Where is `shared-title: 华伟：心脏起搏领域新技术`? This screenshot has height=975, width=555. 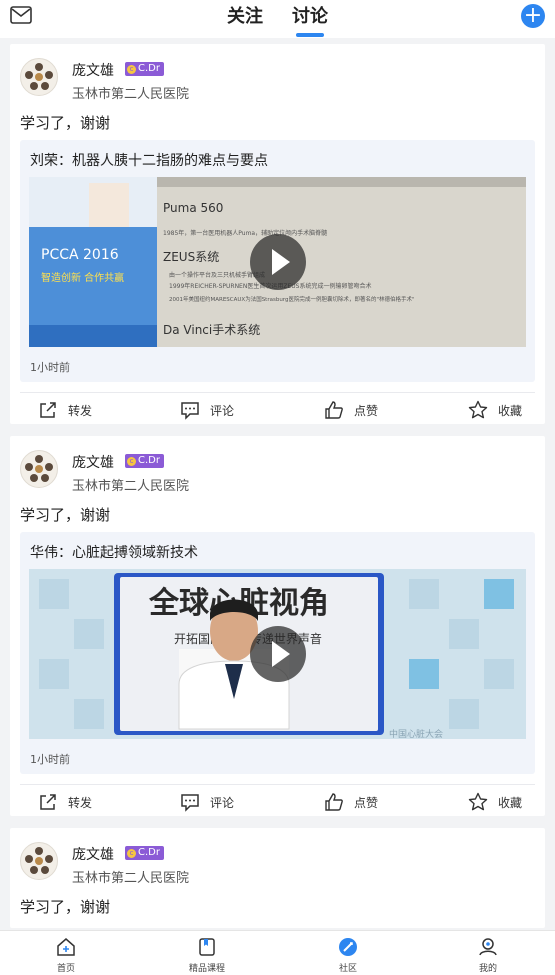 shared-title: 华伟：心脏起搏领域新技术 is located at coordinates (114, 552).